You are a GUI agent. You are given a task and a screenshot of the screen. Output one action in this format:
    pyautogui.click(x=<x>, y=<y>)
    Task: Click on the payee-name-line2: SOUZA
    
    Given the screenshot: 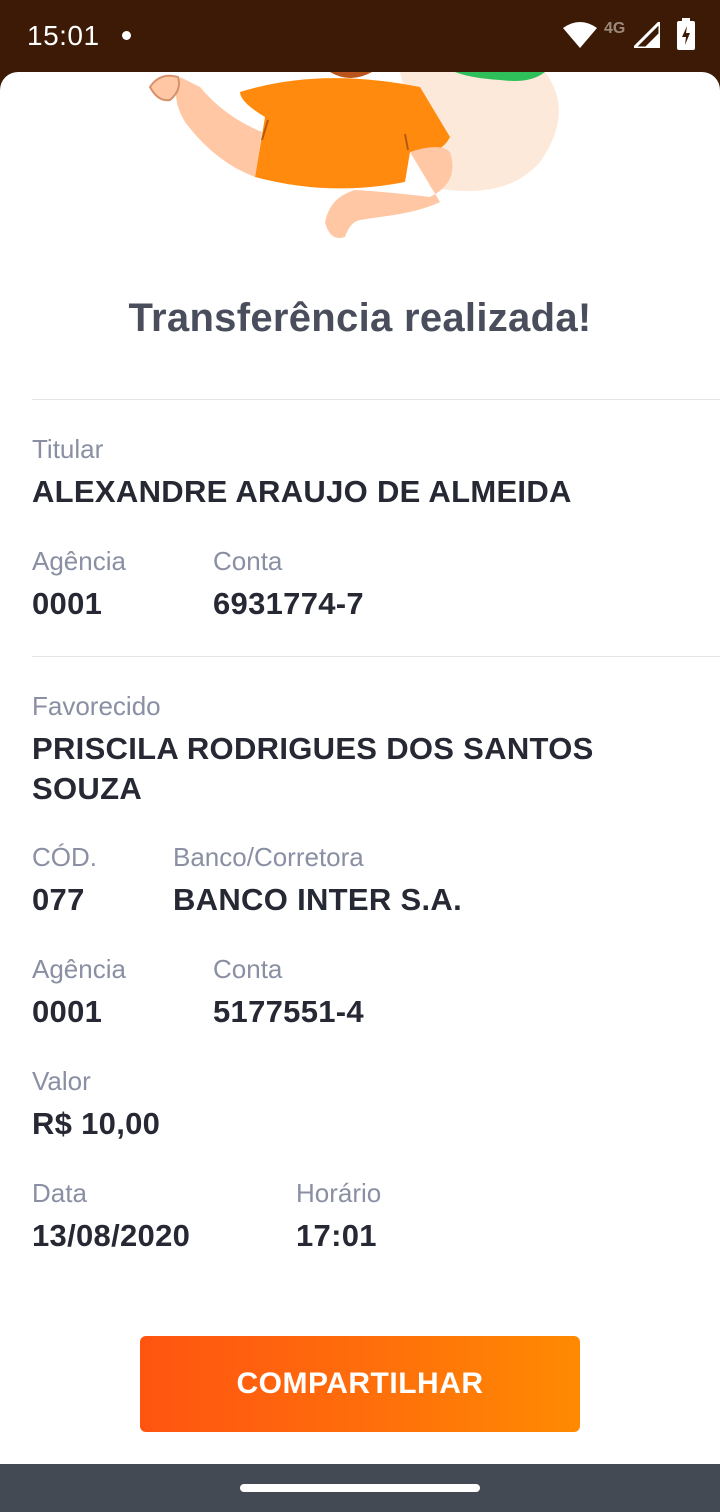 What is the action you would take?
    pyautogui.click(x=87, y=788)
    